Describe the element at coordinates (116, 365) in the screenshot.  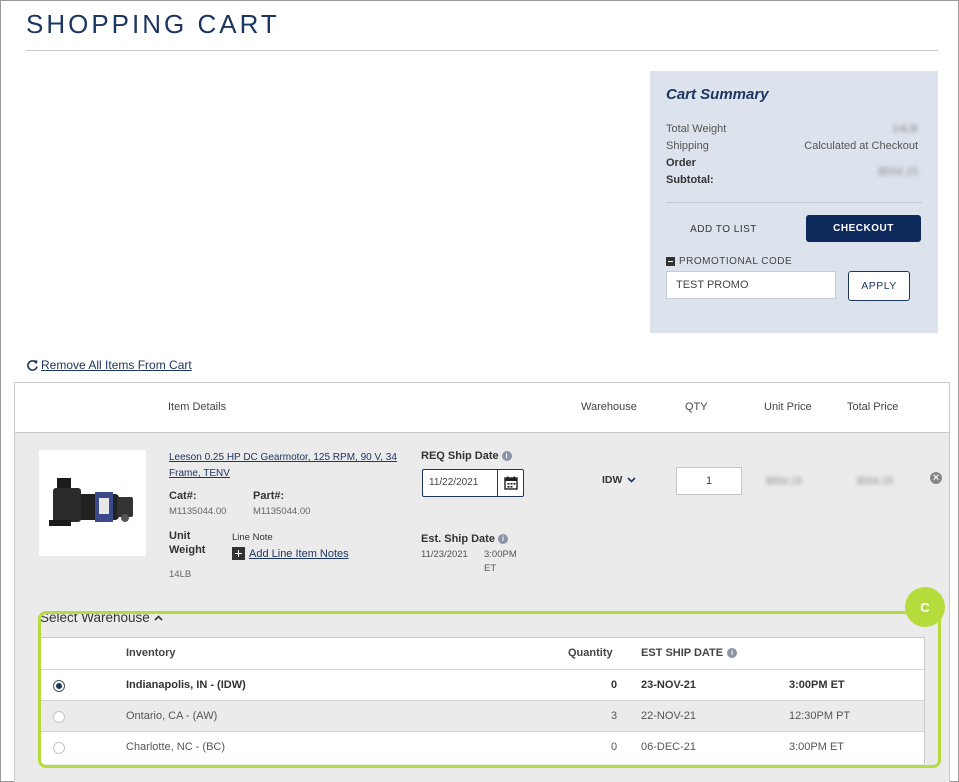
I see `remove-all-items-label: Remove All Items From Cart` at that location.